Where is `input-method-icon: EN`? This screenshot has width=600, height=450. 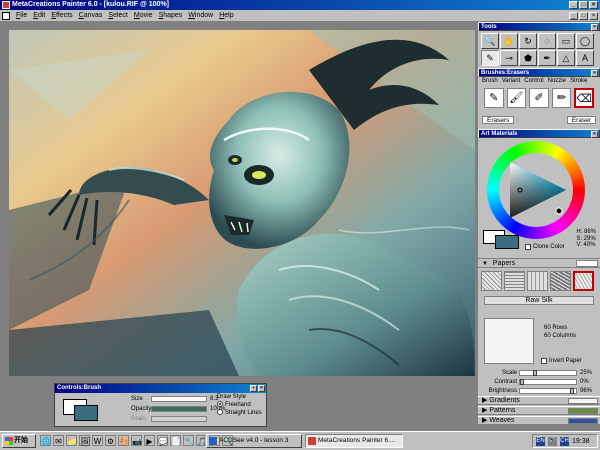 input-method-icon: EN is located at coordinates (540, 441).